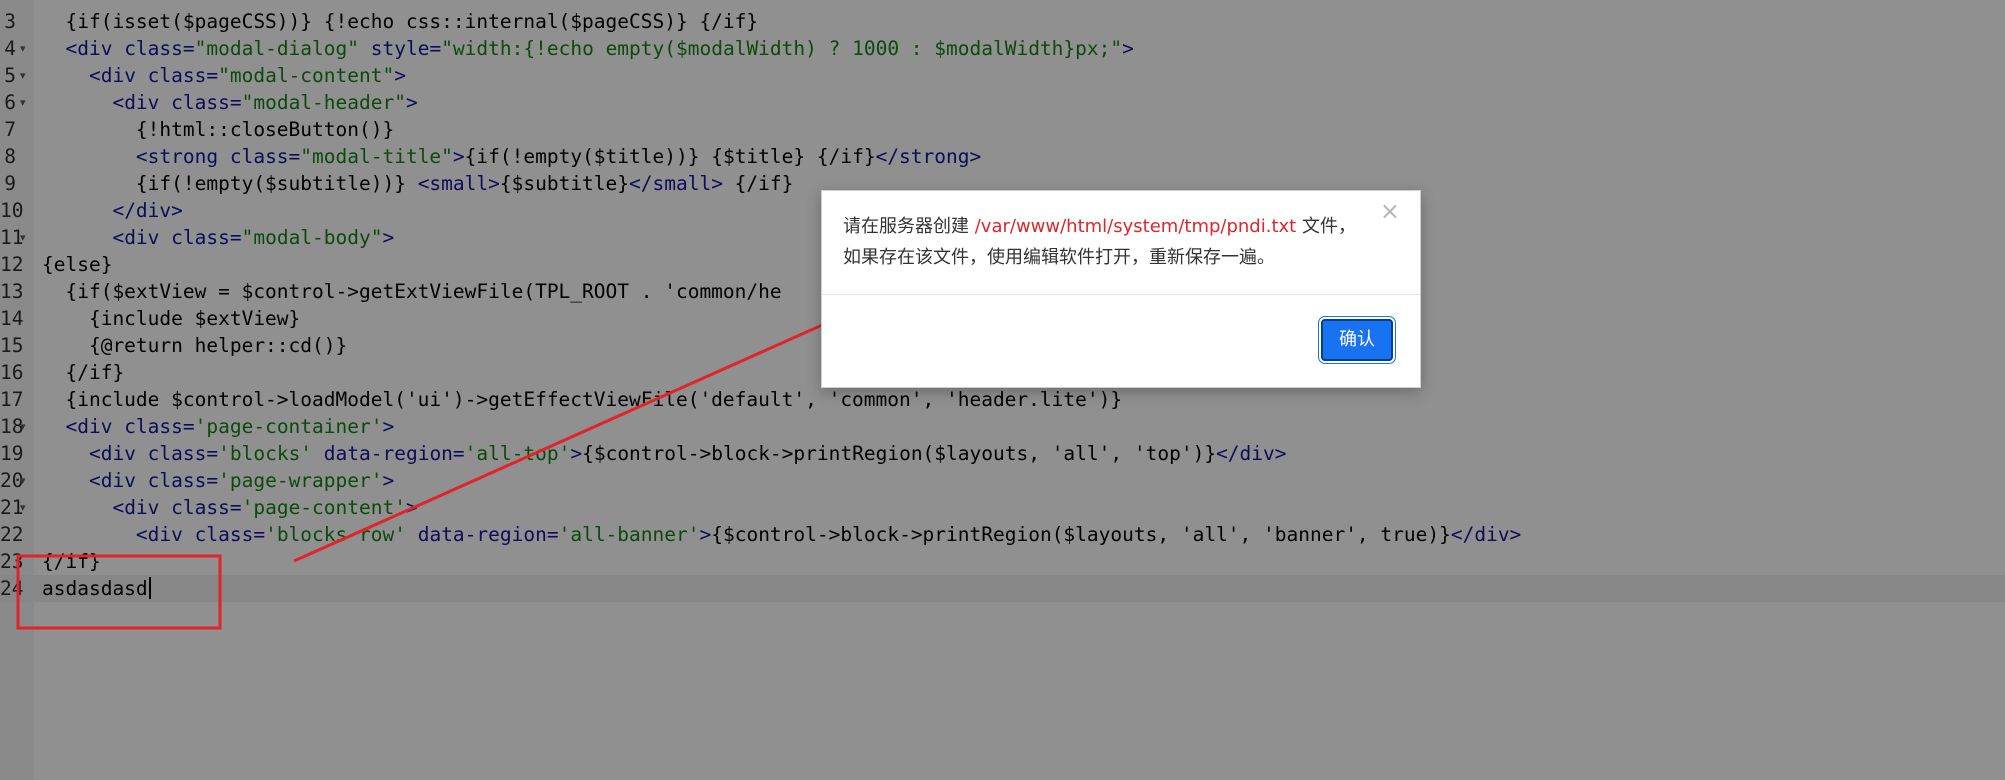 Image resolution: width=2005 pixels, height=780 pixels. Describe the element at coordinates (119, 592) in the screenshot. I see `highlight-box` at that location.